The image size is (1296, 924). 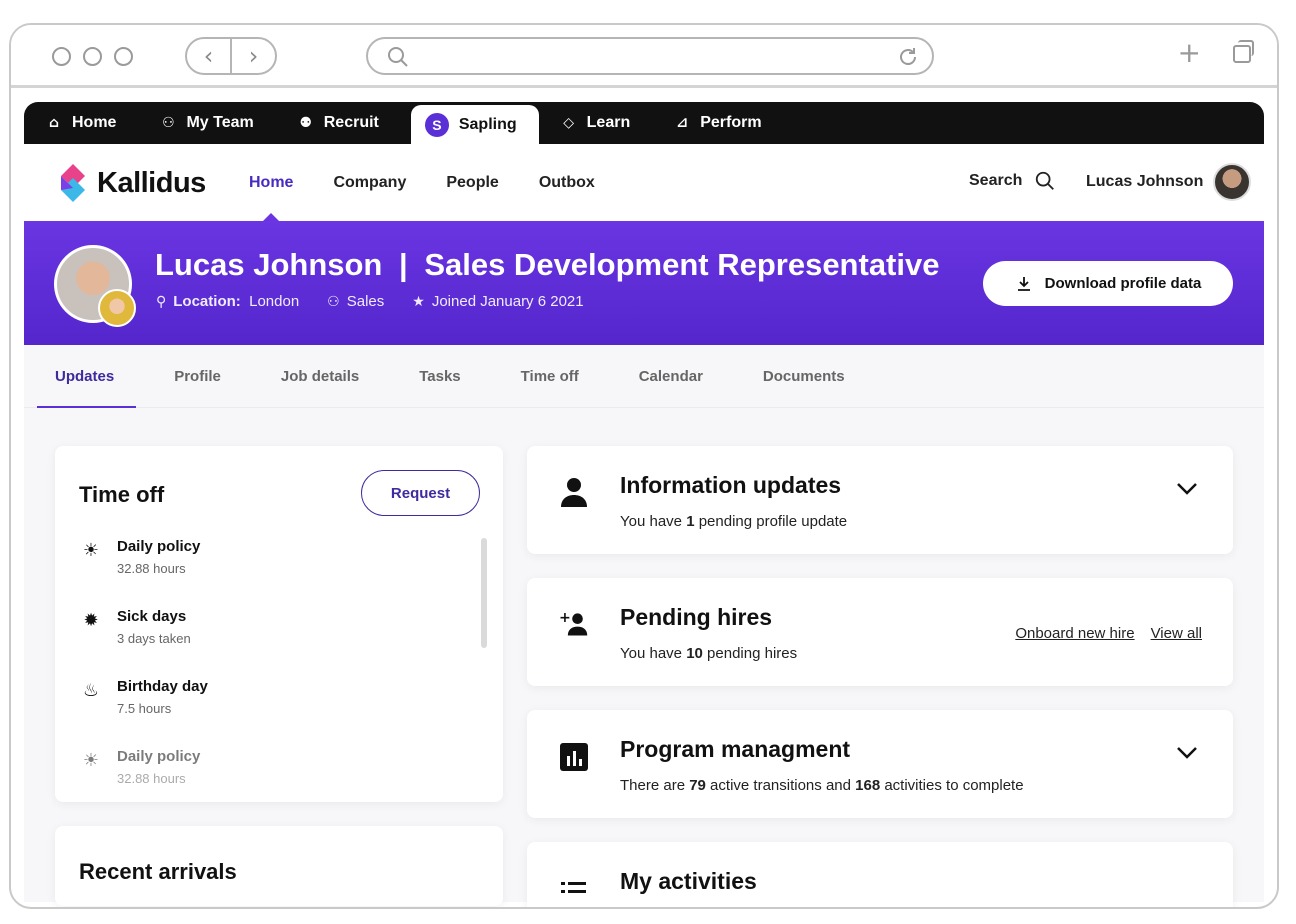 What do you see at coordinates (209, 56) in the screenshot?
I see `back-button: ‹` at bounding box center [209, 56].